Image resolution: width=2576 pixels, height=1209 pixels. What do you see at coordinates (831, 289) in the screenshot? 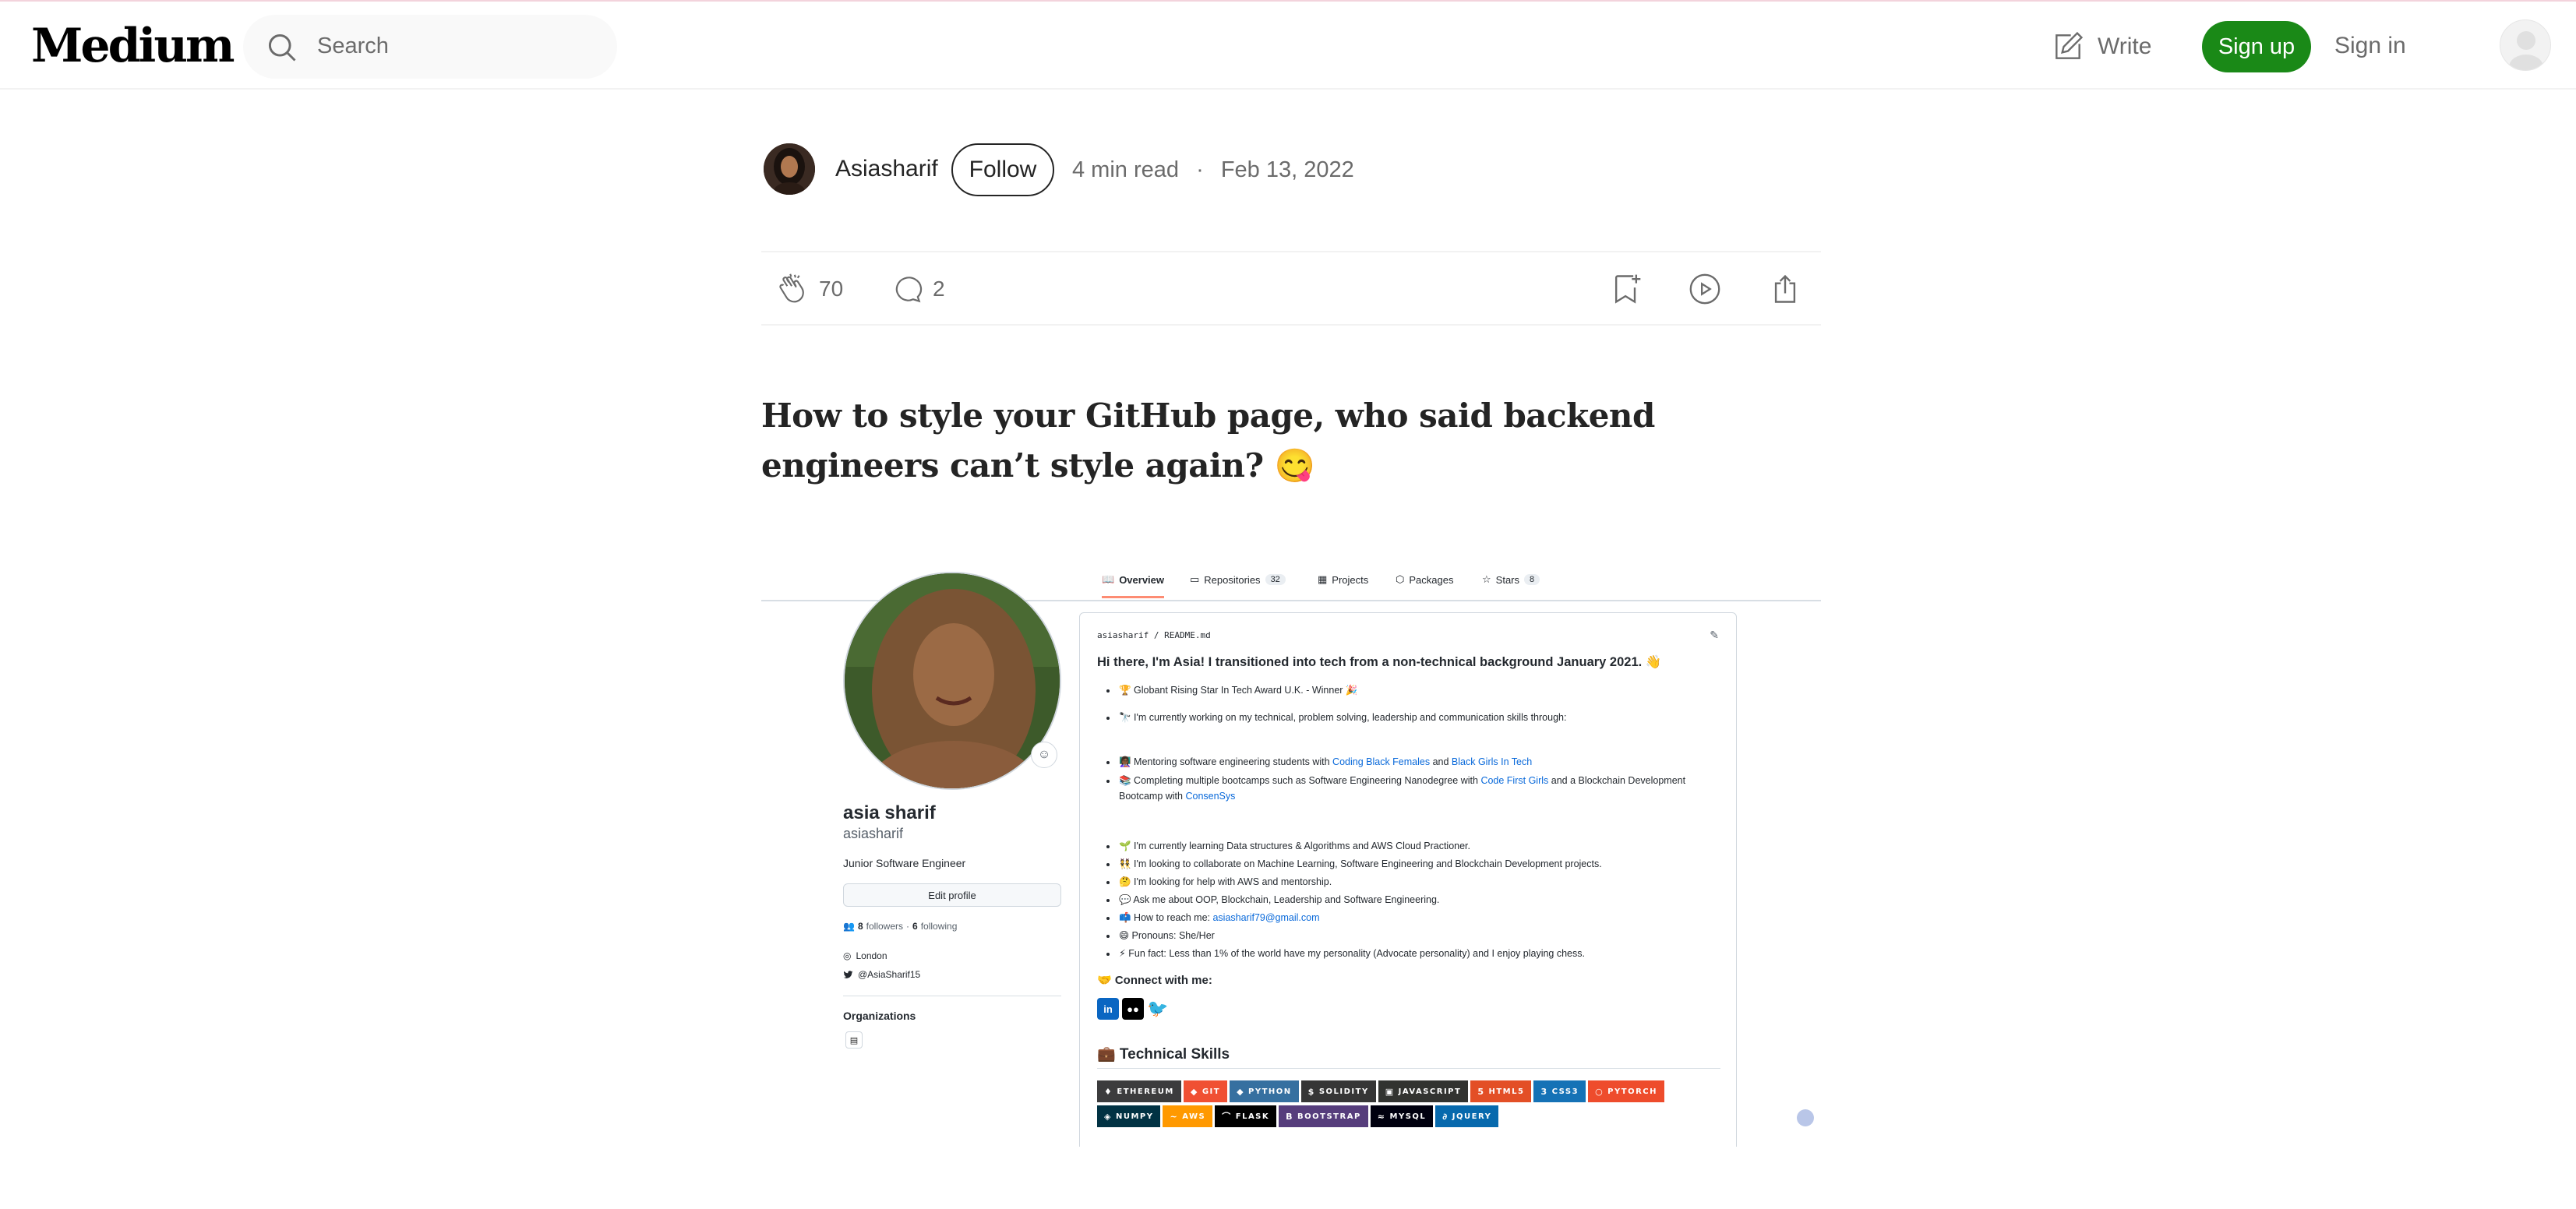
I see `clap-count: 70` at bounding box center [831, 289].